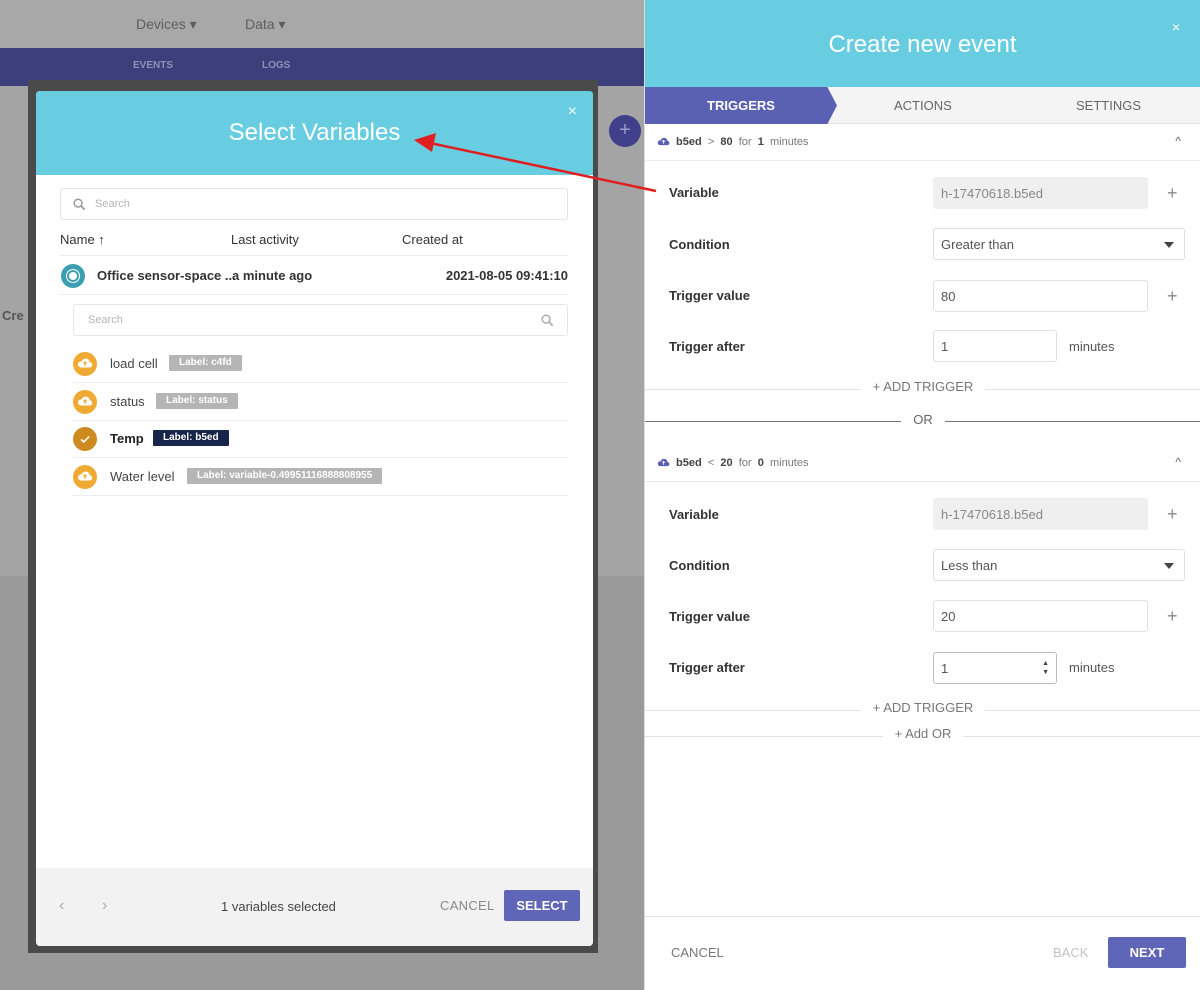 This screenshot has width=1200, height=990. Describe the element at coordinates (1059, 244) in the screenshot. I see `condition-select: Greater than` at that location.